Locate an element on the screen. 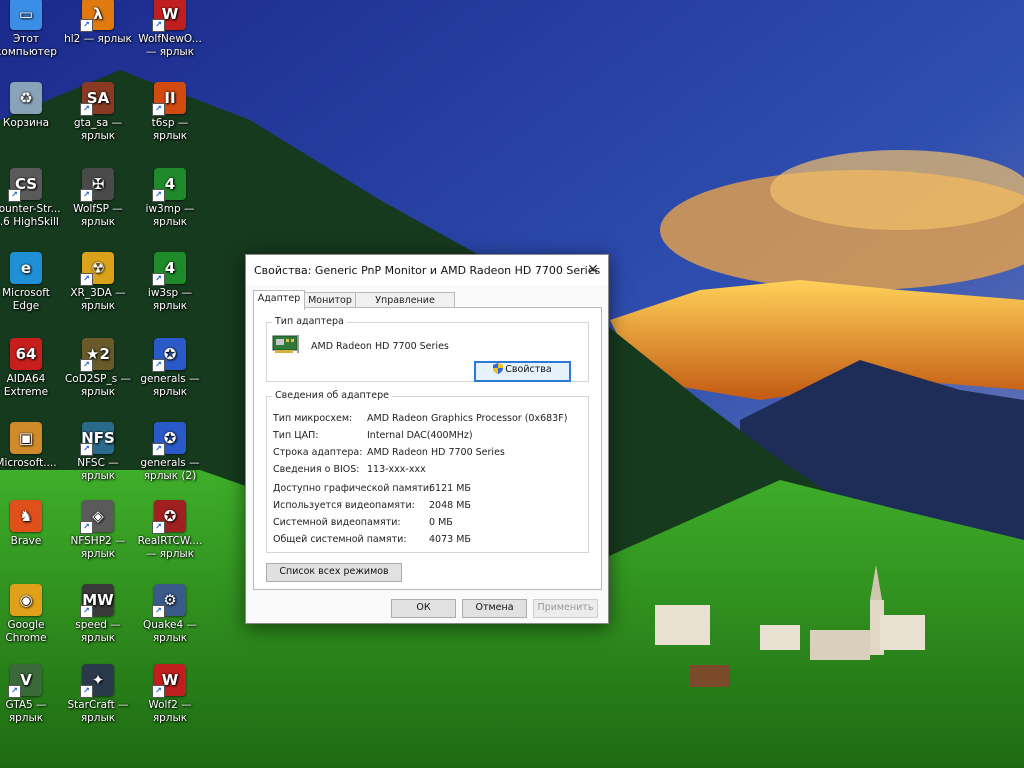 This screenshot has width=1024, height=768. gta5-icon-glyph: V is located at coordinates (26, 679).